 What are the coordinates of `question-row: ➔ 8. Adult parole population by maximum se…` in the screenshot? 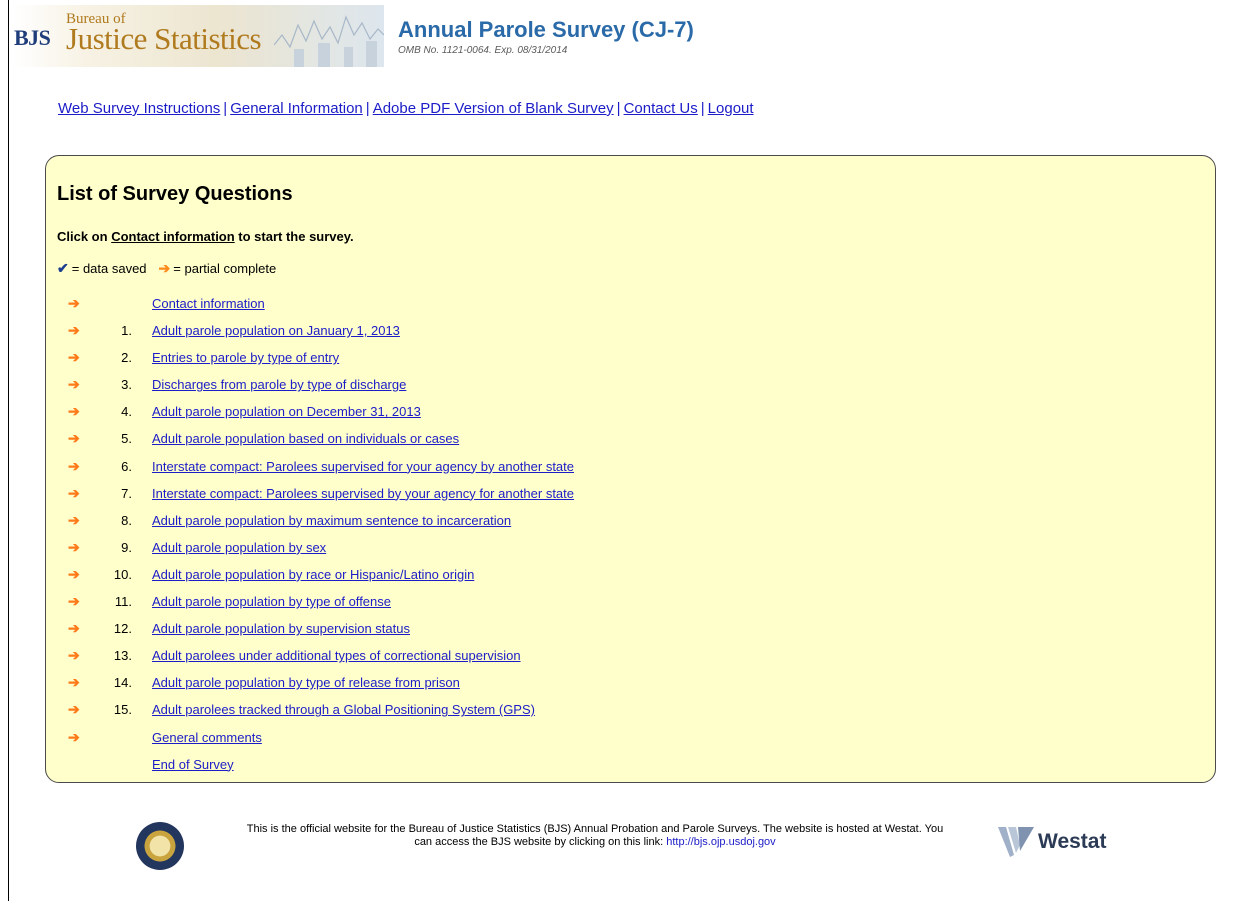 It's located at (630, 523).